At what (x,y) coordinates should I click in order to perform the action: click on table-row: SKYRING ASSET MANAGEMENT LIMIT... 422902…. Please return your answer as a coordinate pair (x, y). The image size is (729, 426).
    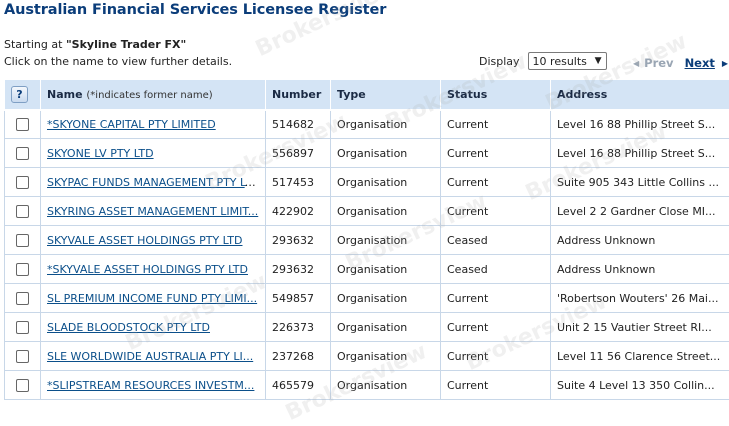
    Looking at the image, I should click on (367, 211).